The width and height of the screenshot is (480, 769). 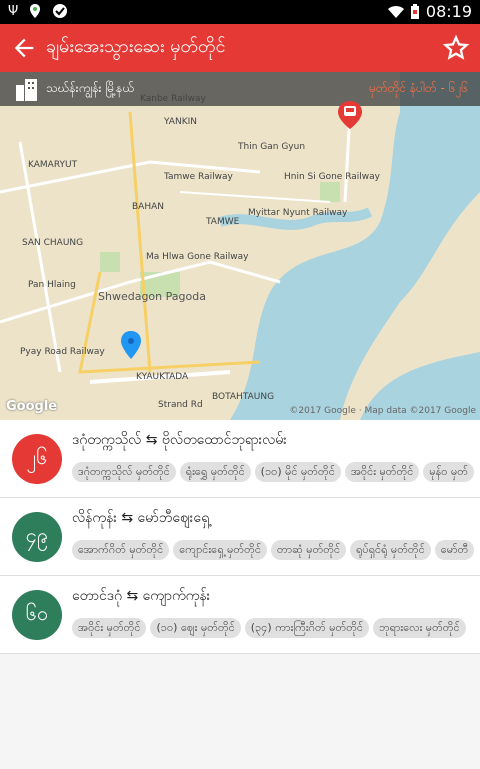 What do you see at coordinates (141, 518) in the screenshot?
I see `route-title: လိန်ကုန်း ⇆ မော်ဘီဈေးရှေ့` at bounding box center [141, 518].